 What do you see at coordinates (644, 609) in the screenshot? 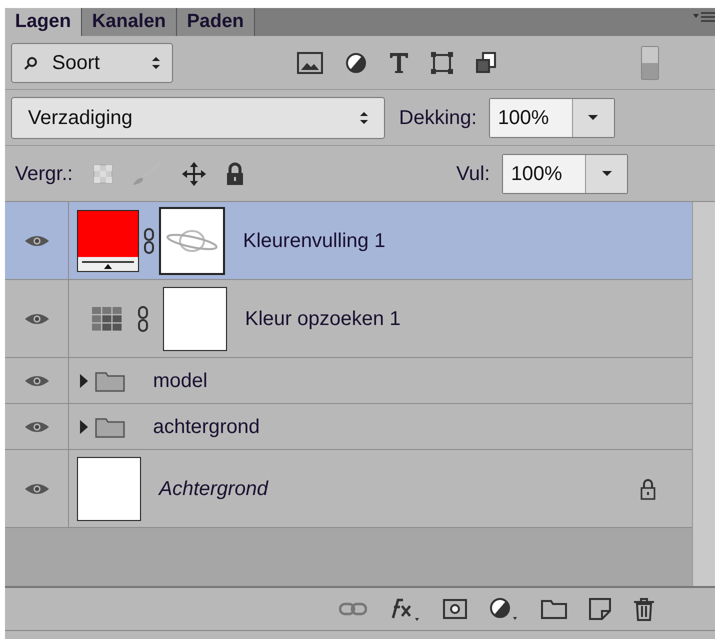
I see `trash-icon` at bounding box center [644, 609].